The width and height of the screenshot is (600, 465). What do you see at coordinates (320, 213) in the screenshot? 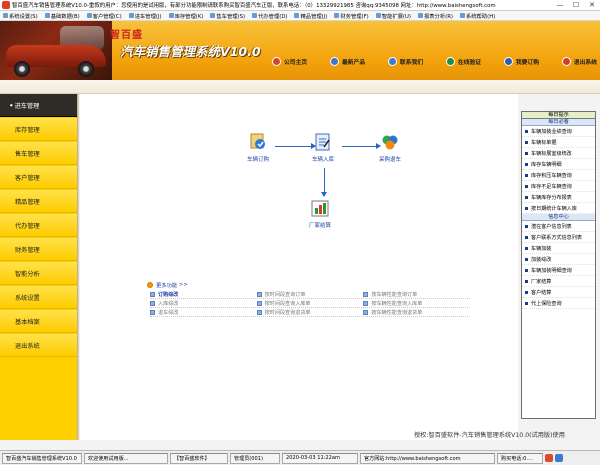
I see `flow-factory-settlement: 厂家结算` at bounding box center [320, 213].